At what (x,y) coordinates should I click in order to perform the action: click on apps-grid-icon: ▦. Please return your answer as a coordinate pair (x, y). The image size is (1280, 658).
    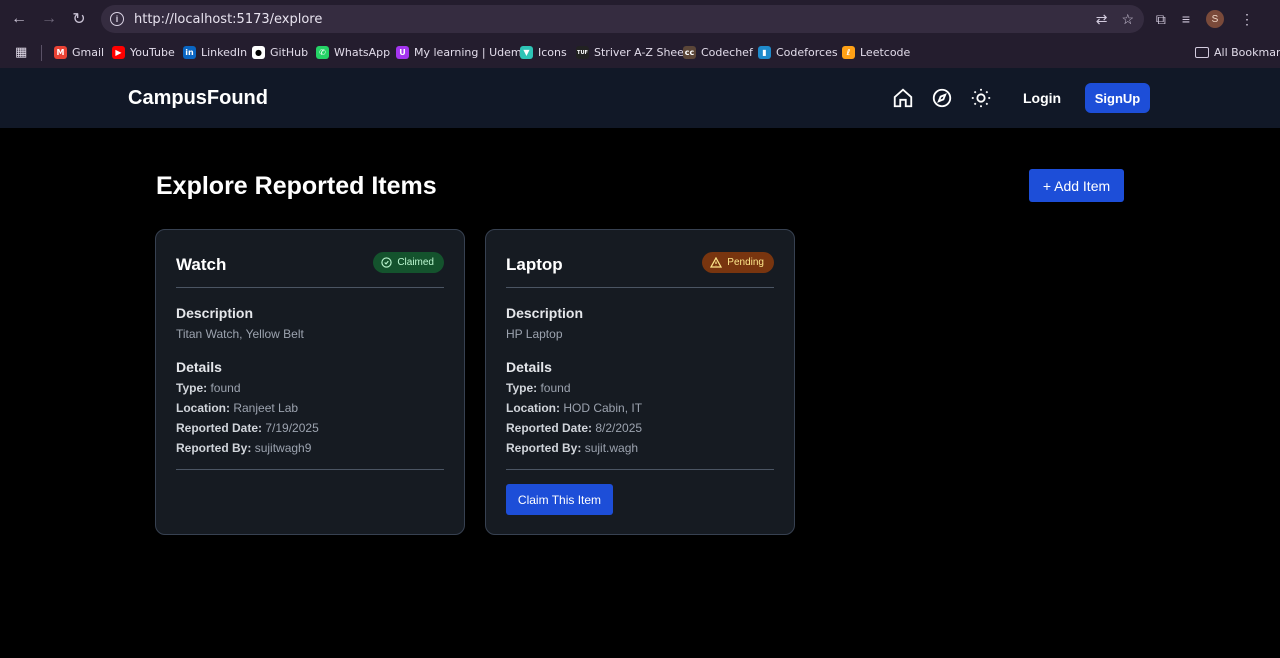
    Looking at the image, I should click on (21, 52).